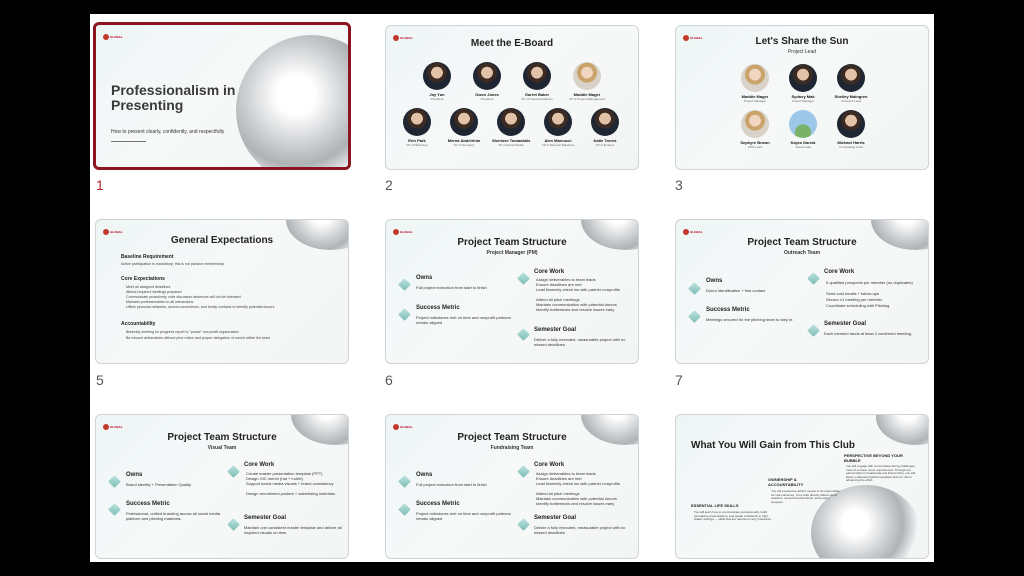  Describe the element at coordinates (679, 185) in the screenshot. I see `slide-number: 3` at that location.